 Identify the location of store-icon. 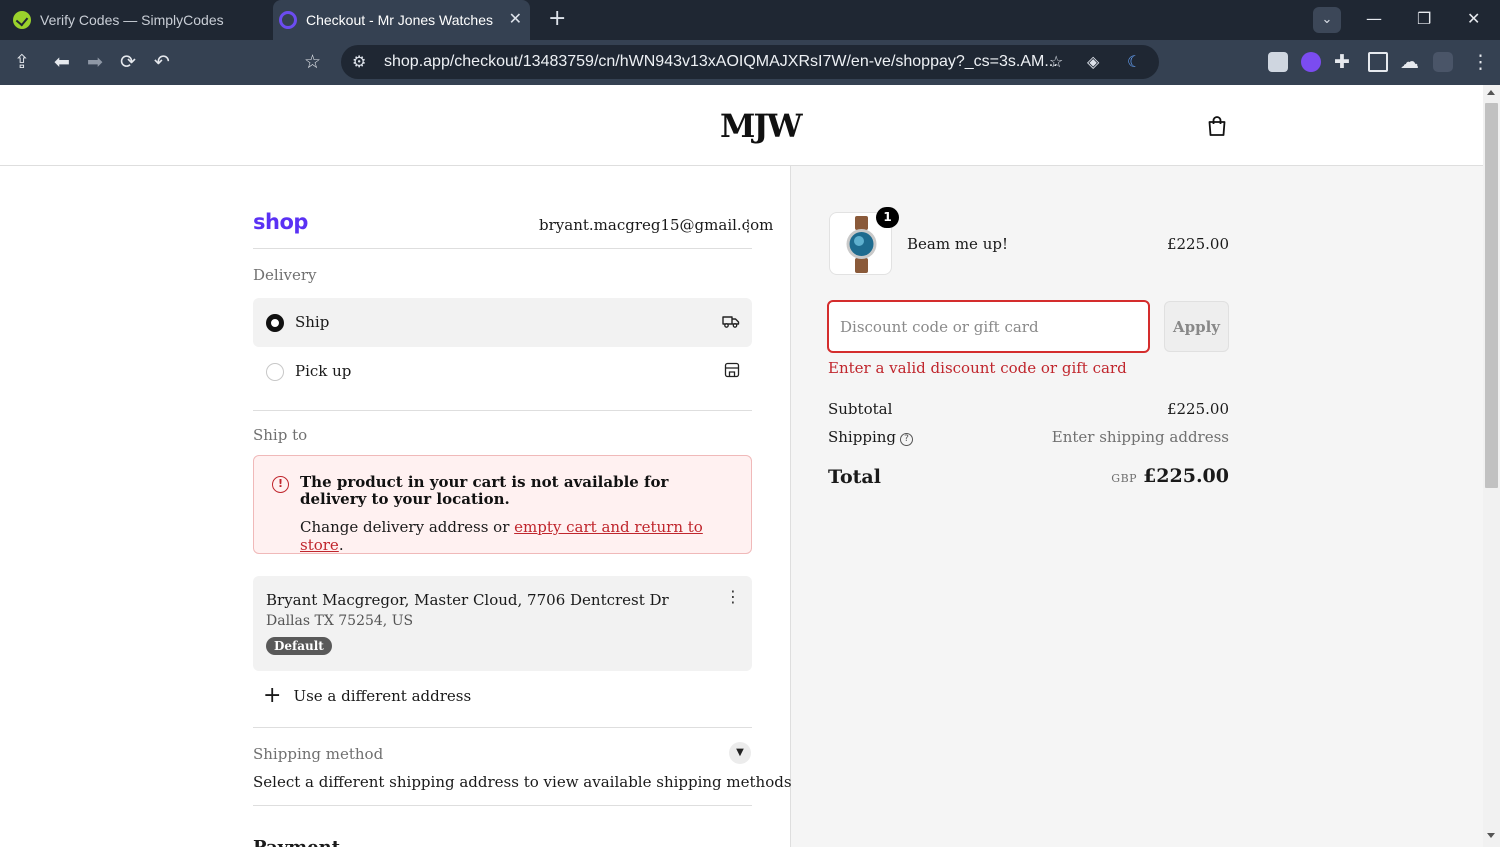
(732, 372).